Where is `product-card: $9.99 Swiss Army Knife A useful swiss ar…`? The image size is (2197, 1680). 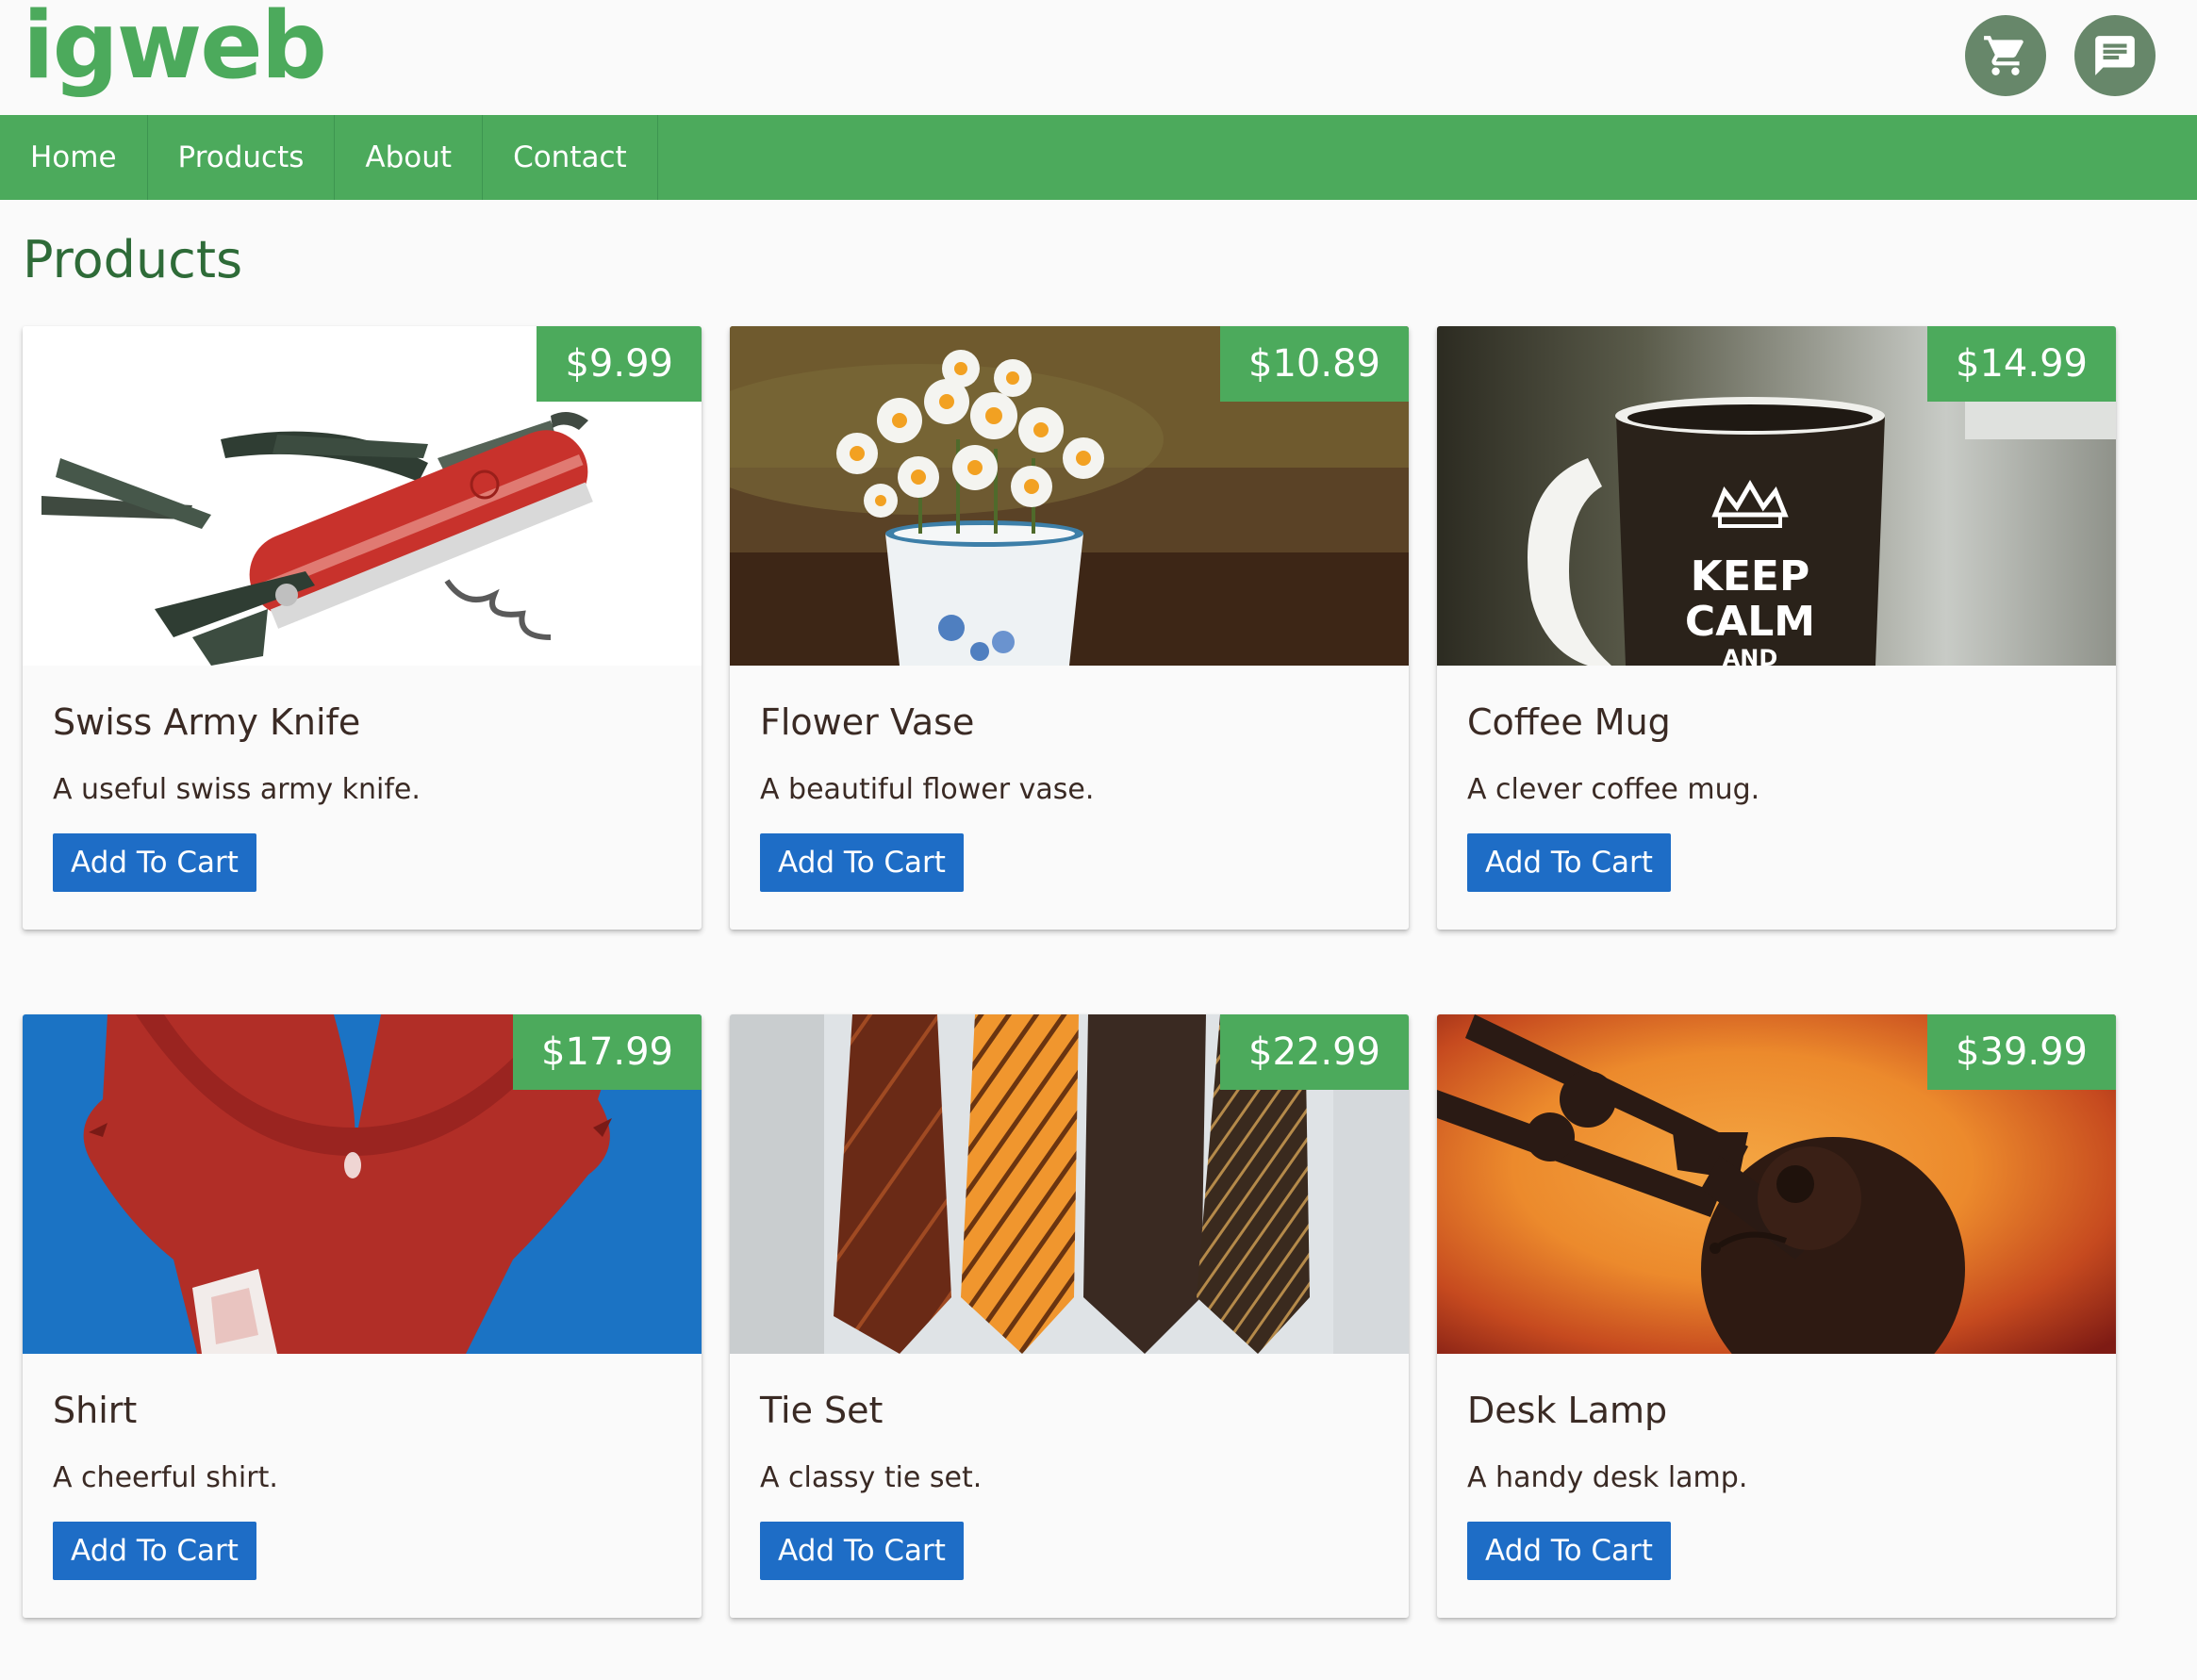 product-card: $9.99 Swiss Army Knife A useful swiss ar… is located at coordinates (362, 628).